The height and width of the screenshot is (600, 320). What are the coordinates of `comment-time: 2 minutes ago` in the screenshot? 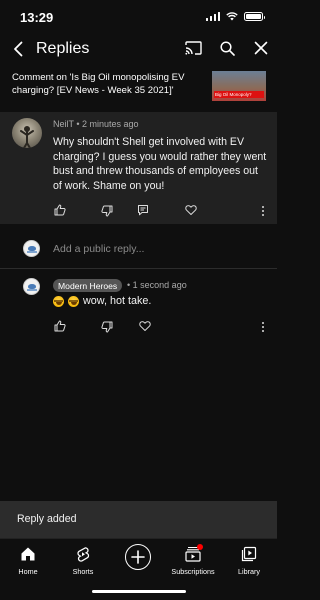 It's located at (110, 124).